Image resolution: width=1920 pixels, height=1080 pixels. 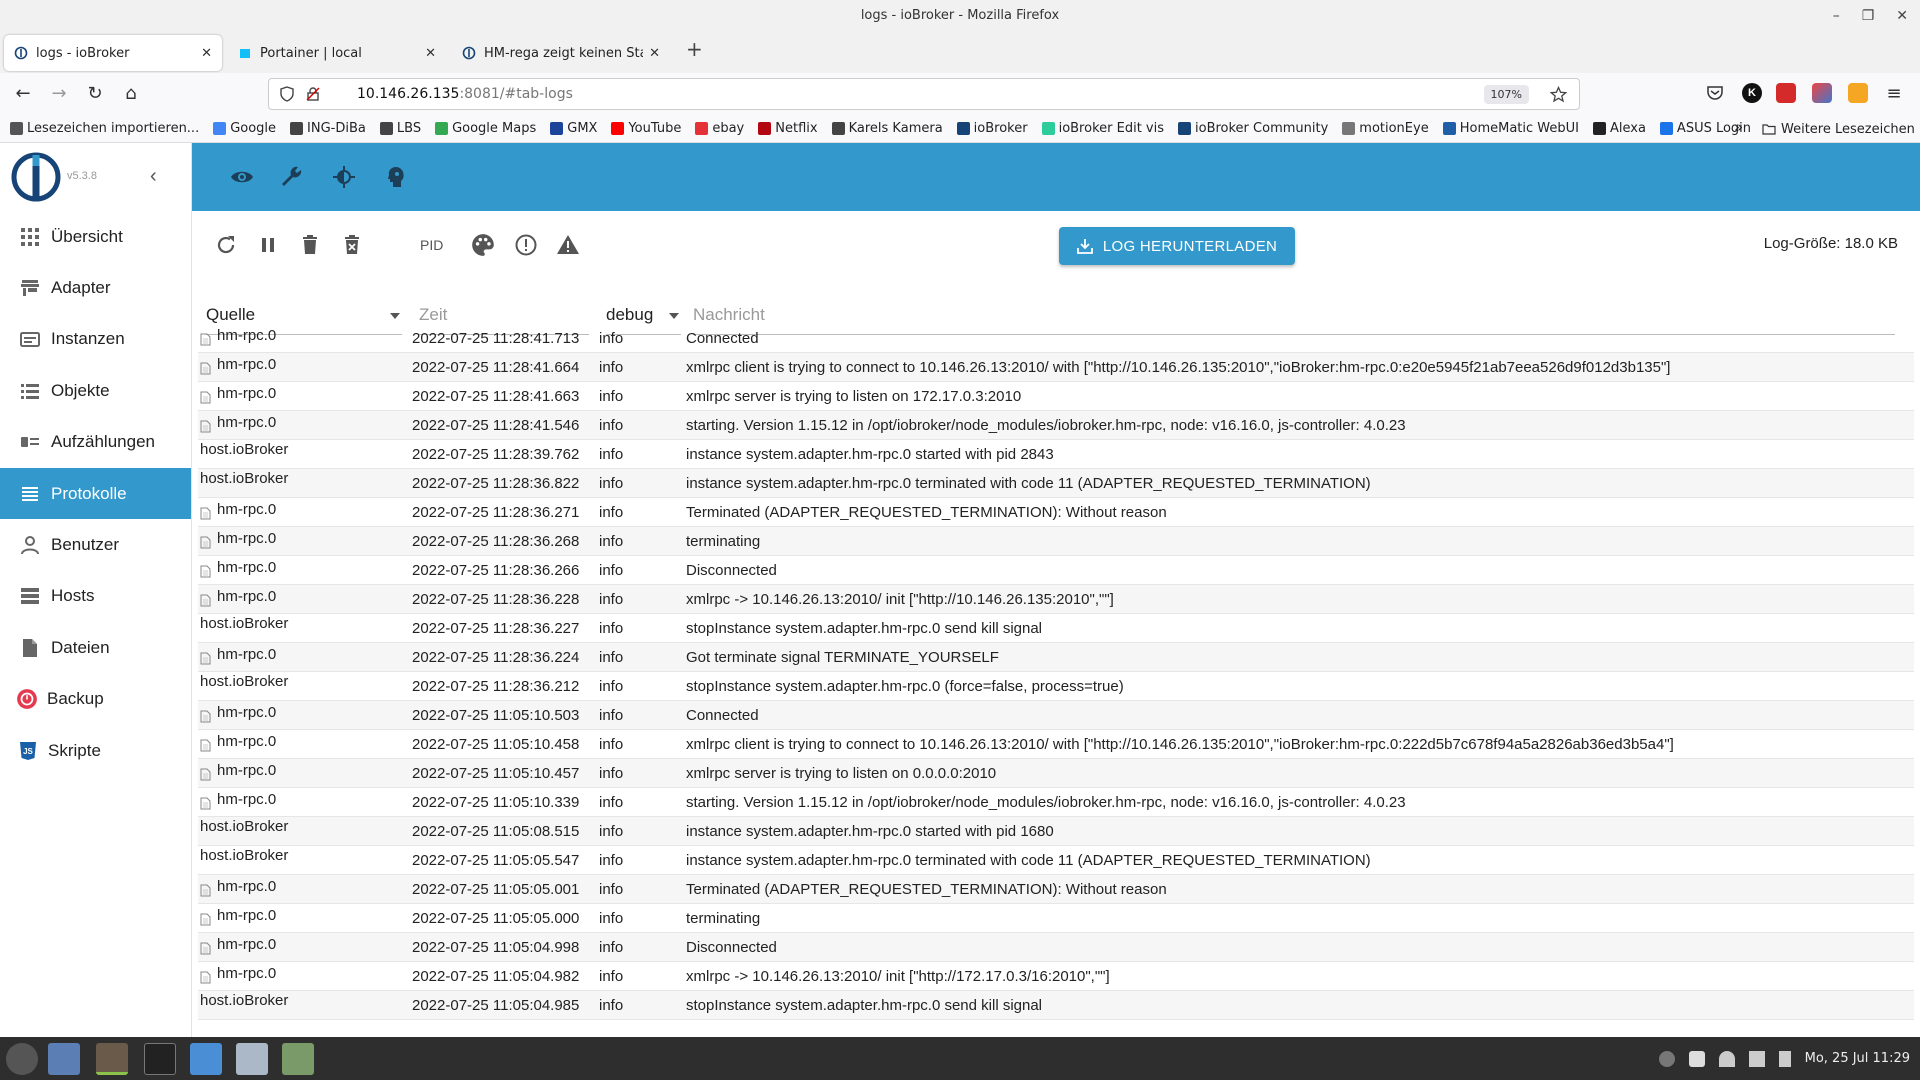 What do you see at coordinates (1506, 94) in the screenshot?
I see `zoom-indicator: 107%` at bounding box center [1506, 94].